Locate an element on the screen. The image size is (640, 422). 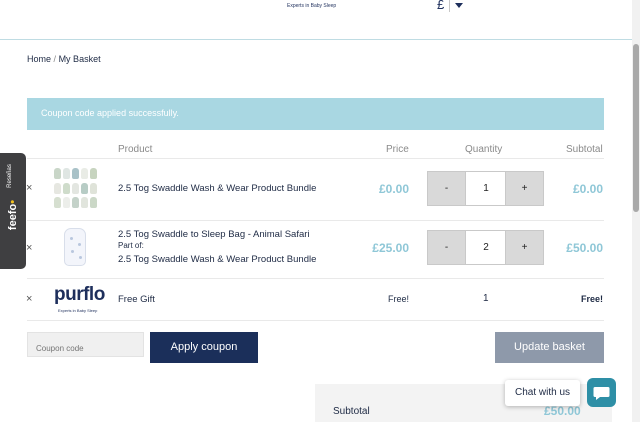
quantity-input: 2 is located at coordinates (486, 247).